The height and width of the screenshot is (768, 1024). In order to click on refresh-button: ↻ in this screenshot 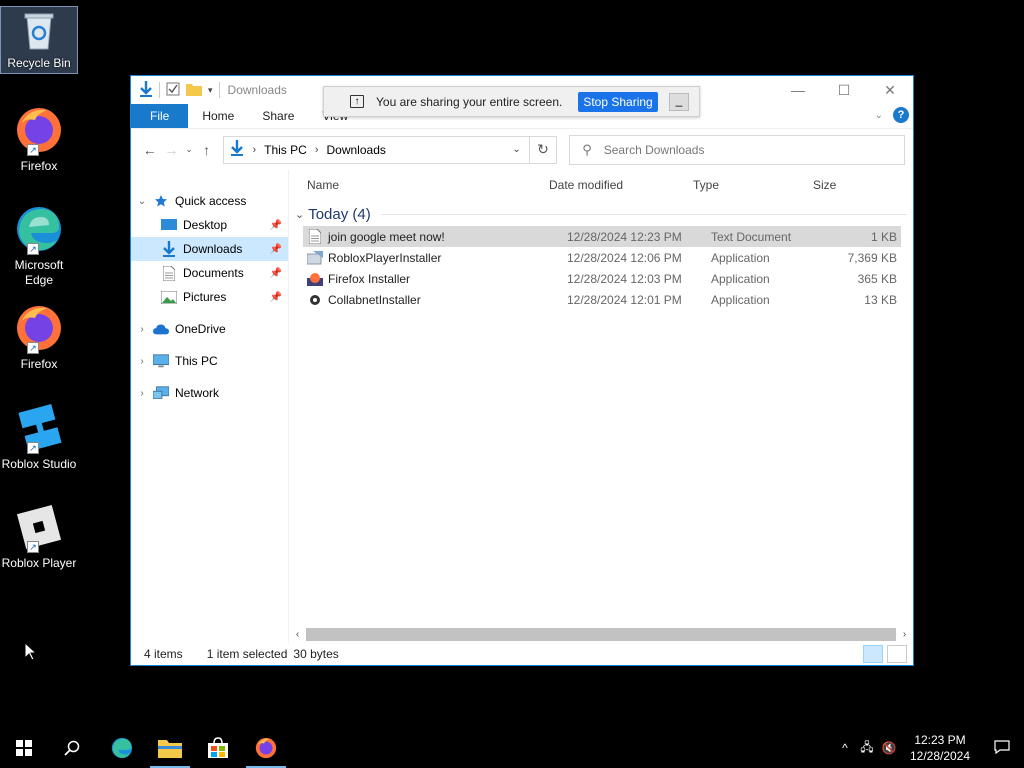, I will do `click(543, 149)`.